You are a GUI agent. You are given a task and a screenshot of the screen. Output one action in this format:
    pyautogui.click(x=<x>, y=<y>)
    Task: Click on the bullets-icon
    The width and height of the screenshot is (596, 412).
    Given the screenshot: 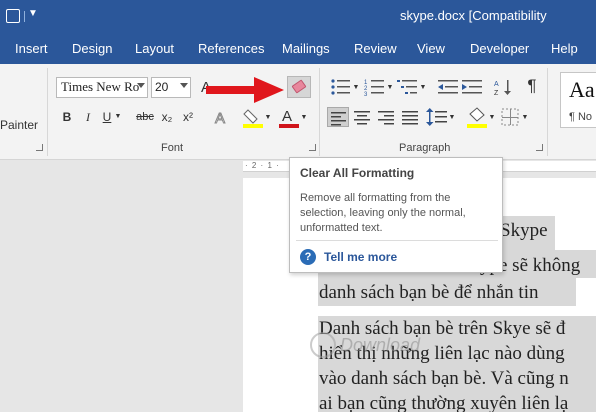 What is the action you would take?
    pyautogui.click(x=341, y=87)
    